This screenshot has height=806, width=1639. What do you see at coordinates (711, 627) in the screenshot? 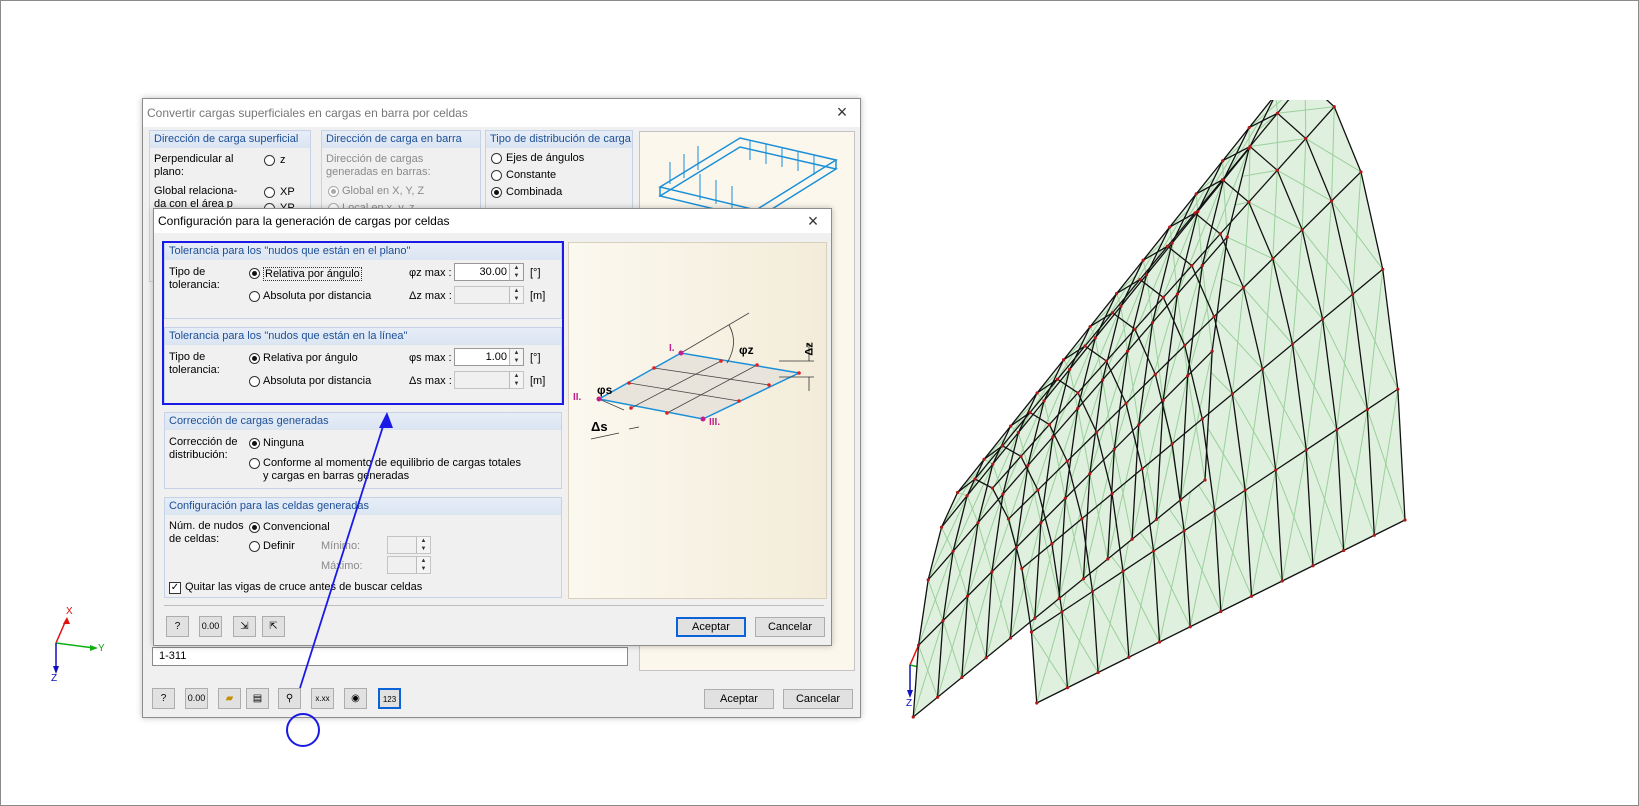
I see `inner-ok-button: Aceptar` at bounding box center [711, 627].